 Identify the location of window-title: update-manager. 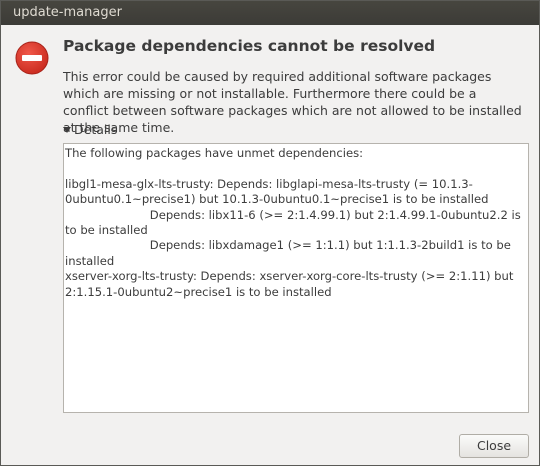
(67, 12).